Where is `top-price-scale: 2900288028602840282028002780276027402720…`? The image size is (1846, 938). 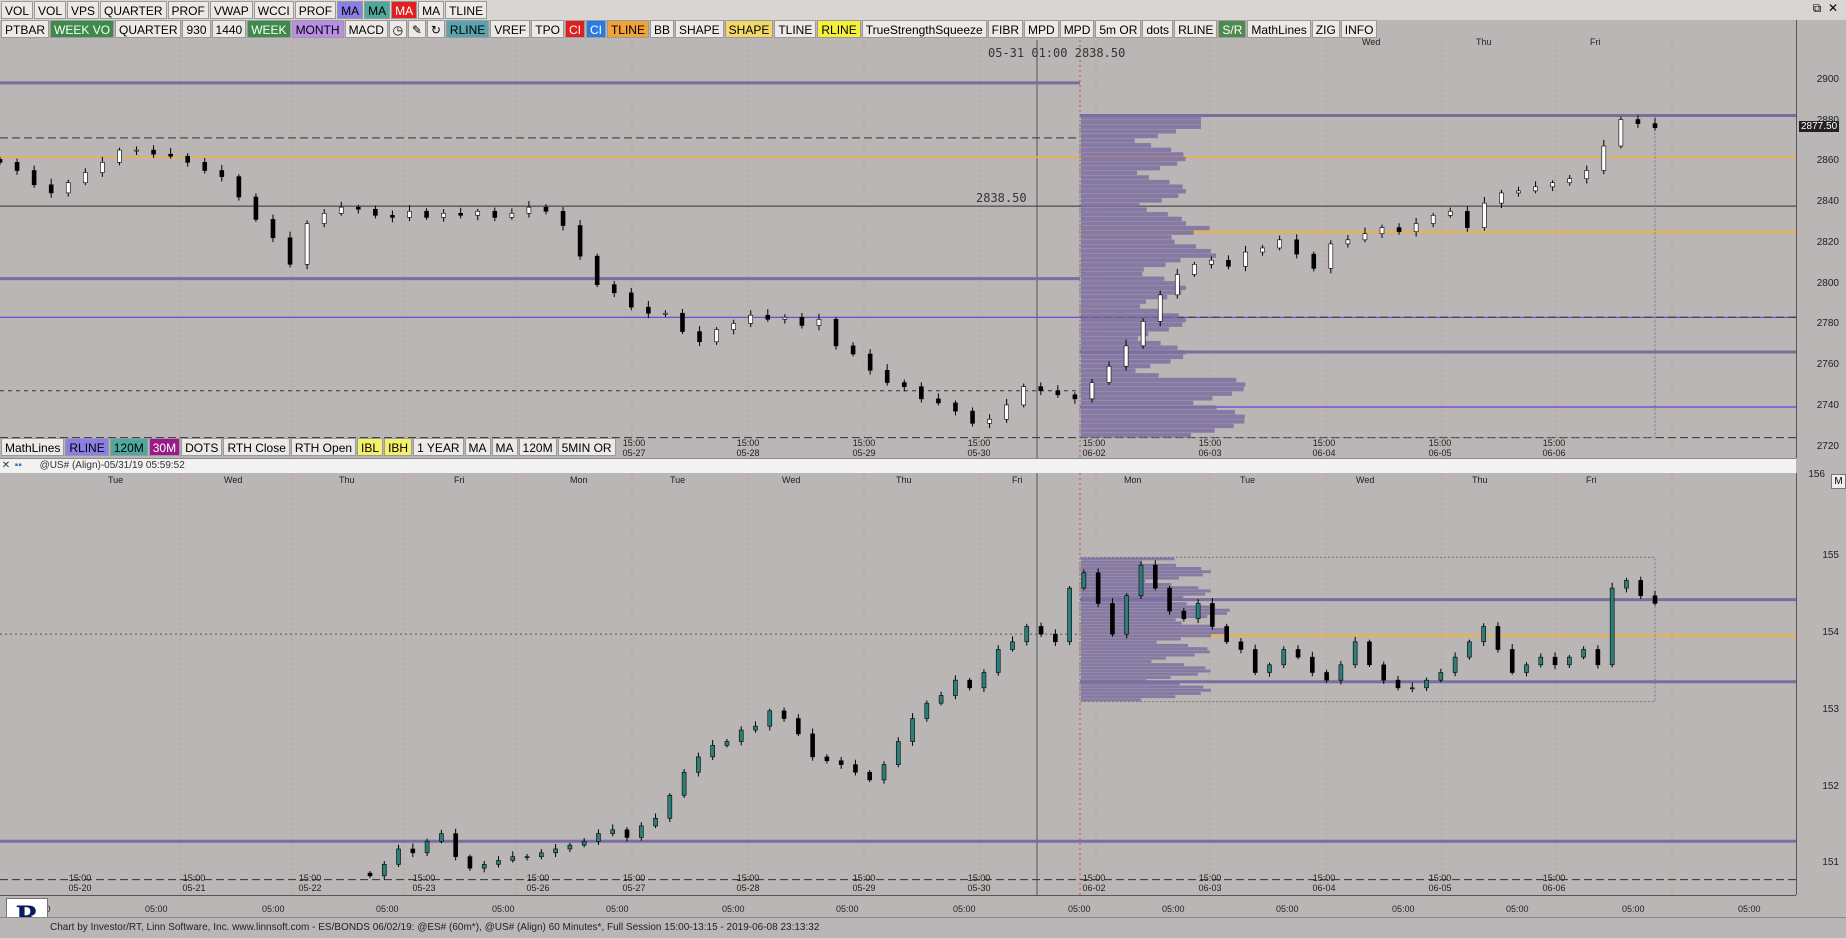 top-price-scale: 2900288028602840282028002780276027402720… is located at coordinates (1821, 239).